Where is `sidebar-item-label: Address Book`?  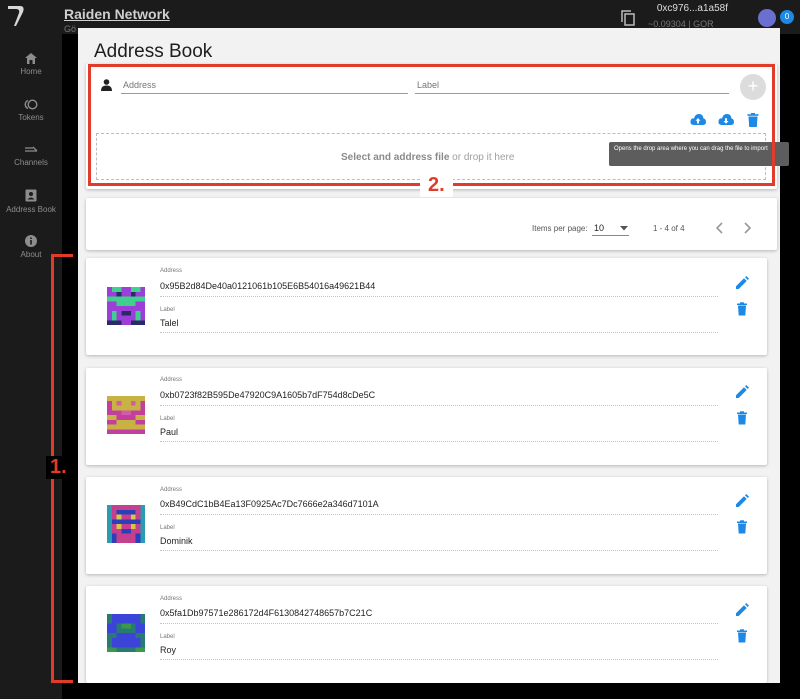
sidebar-item-label: Address Book is located at coordinates (31, 209).